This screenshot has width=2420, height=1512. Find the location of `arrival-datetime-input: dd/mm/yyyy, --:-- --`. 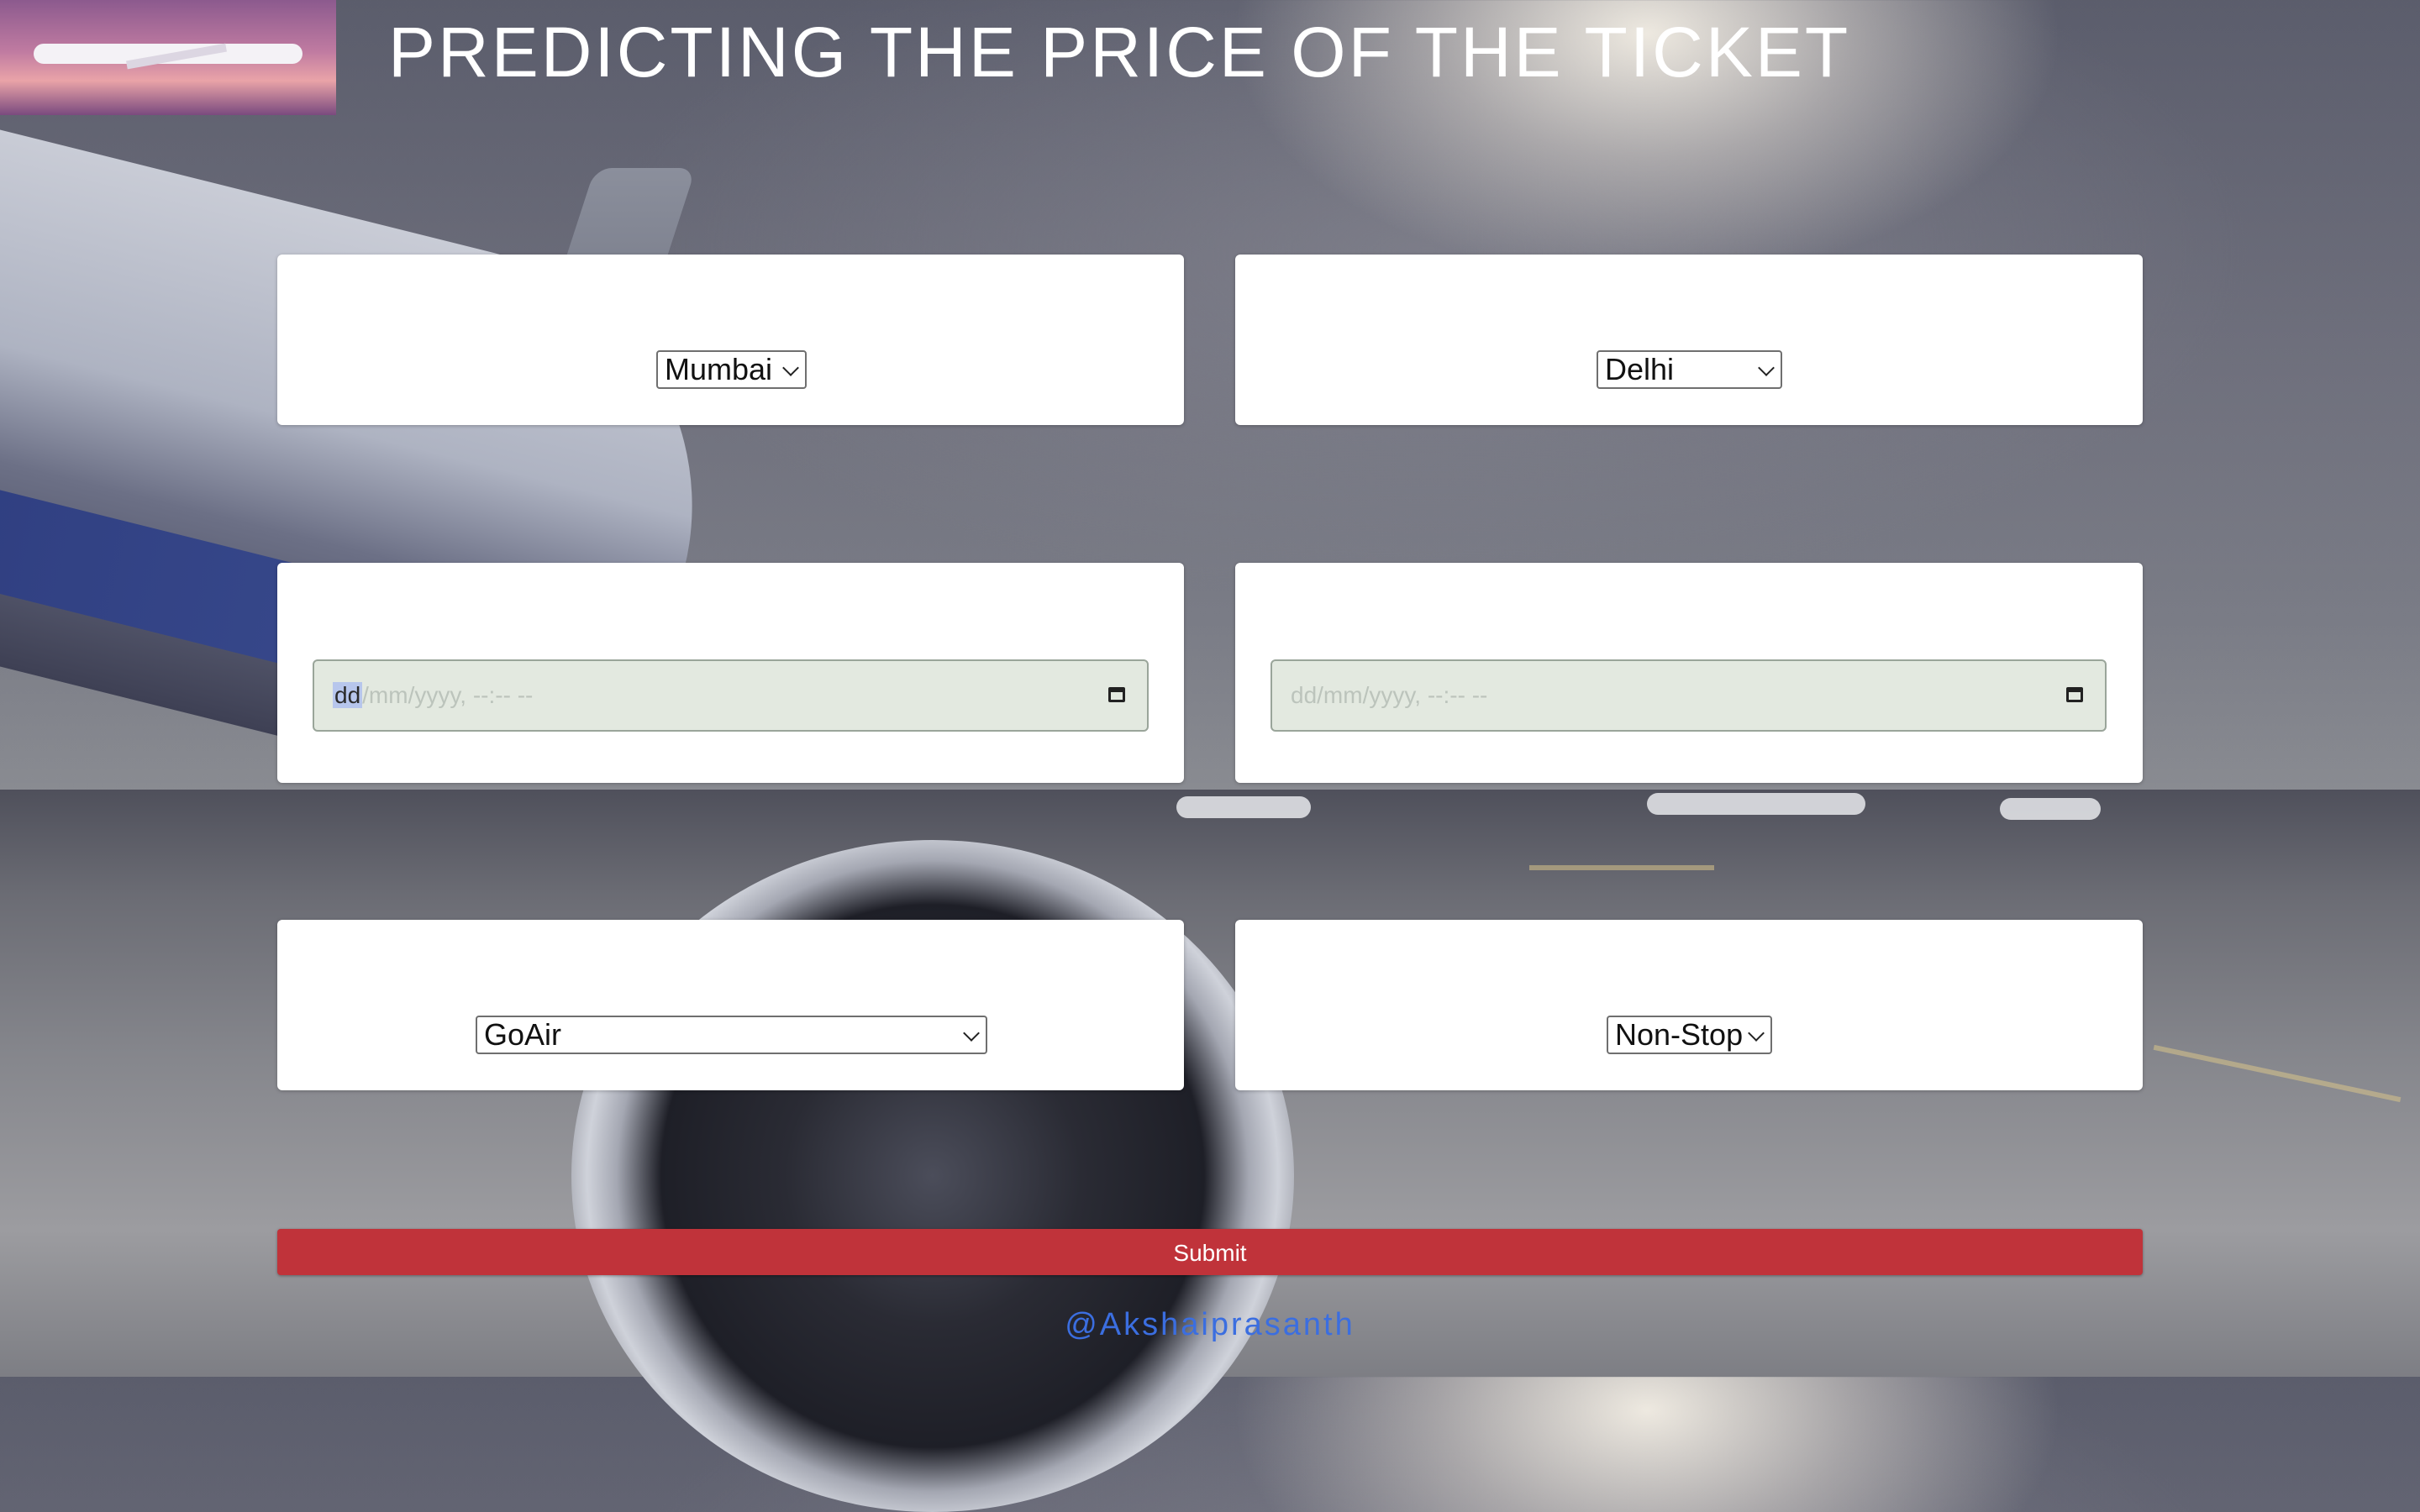

arrival-datetime-input: dd/mm/yyyy, --:-- -- is located at coordinates (1688, 695).